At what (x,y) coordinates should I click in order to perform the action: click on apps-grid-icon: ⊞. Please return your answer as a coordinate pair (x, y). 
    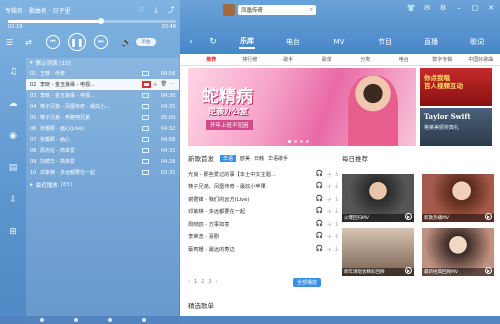
    Looking at the image, I should click on (13, 232).